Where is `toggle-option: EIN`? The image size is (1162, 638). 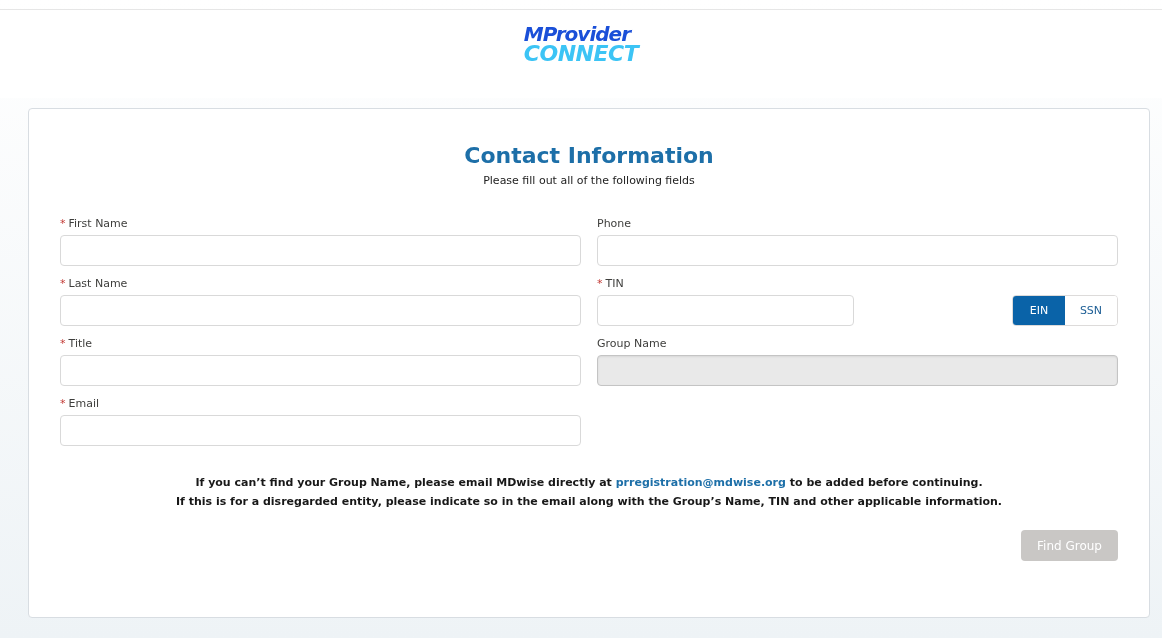 toggle-option: EIN is located at coordinates (1039, 310).